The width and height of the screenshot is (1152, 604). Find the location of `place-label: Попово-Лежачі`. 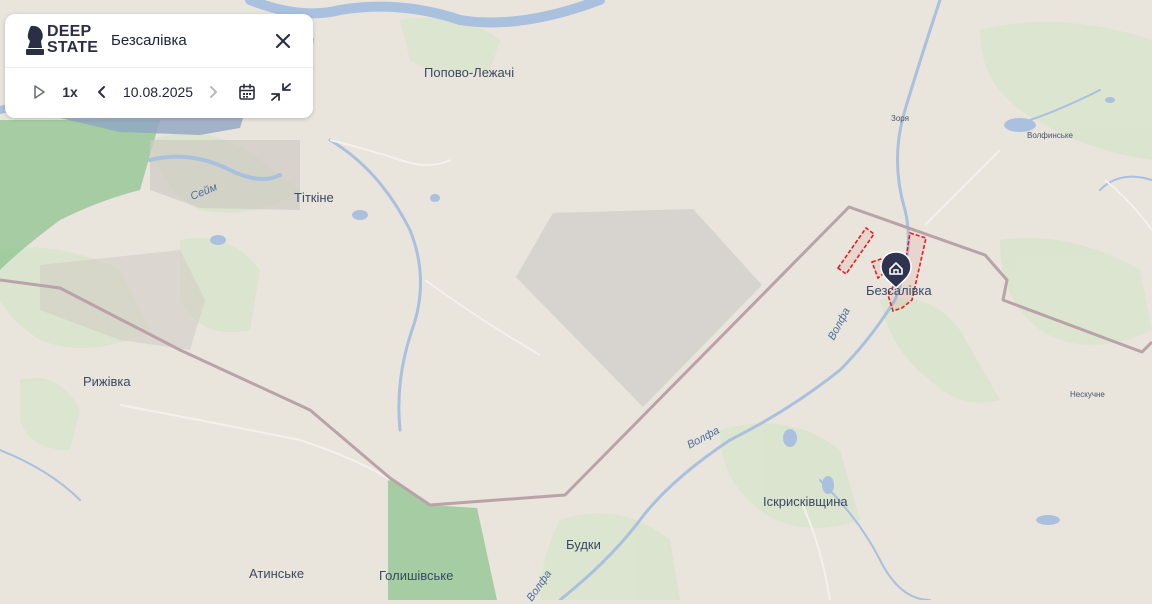

place-label: Попово-Лежачі is located at coordinates (469, 72).